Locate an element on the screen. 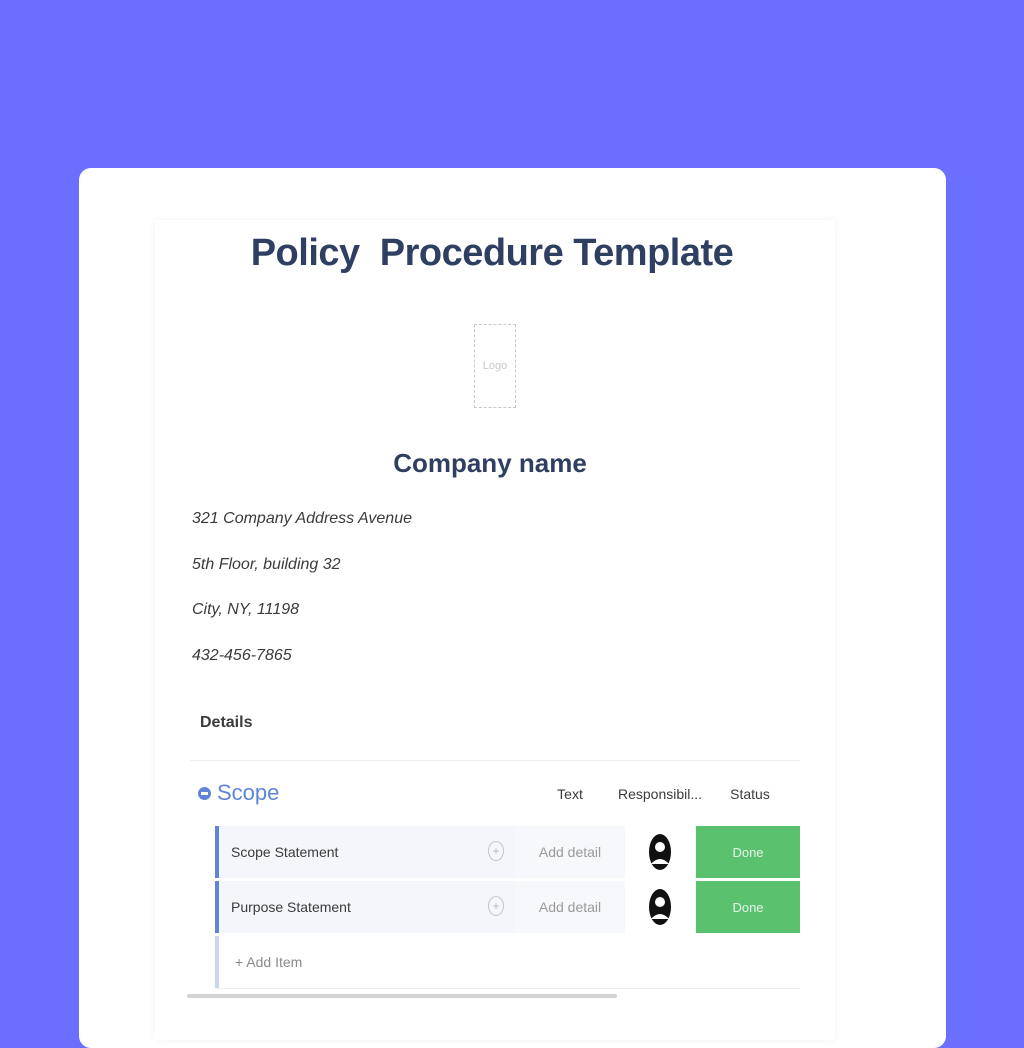 This screenshot has width=1024, height=1048. company-name: Company name is located at coordinates (490, 463).